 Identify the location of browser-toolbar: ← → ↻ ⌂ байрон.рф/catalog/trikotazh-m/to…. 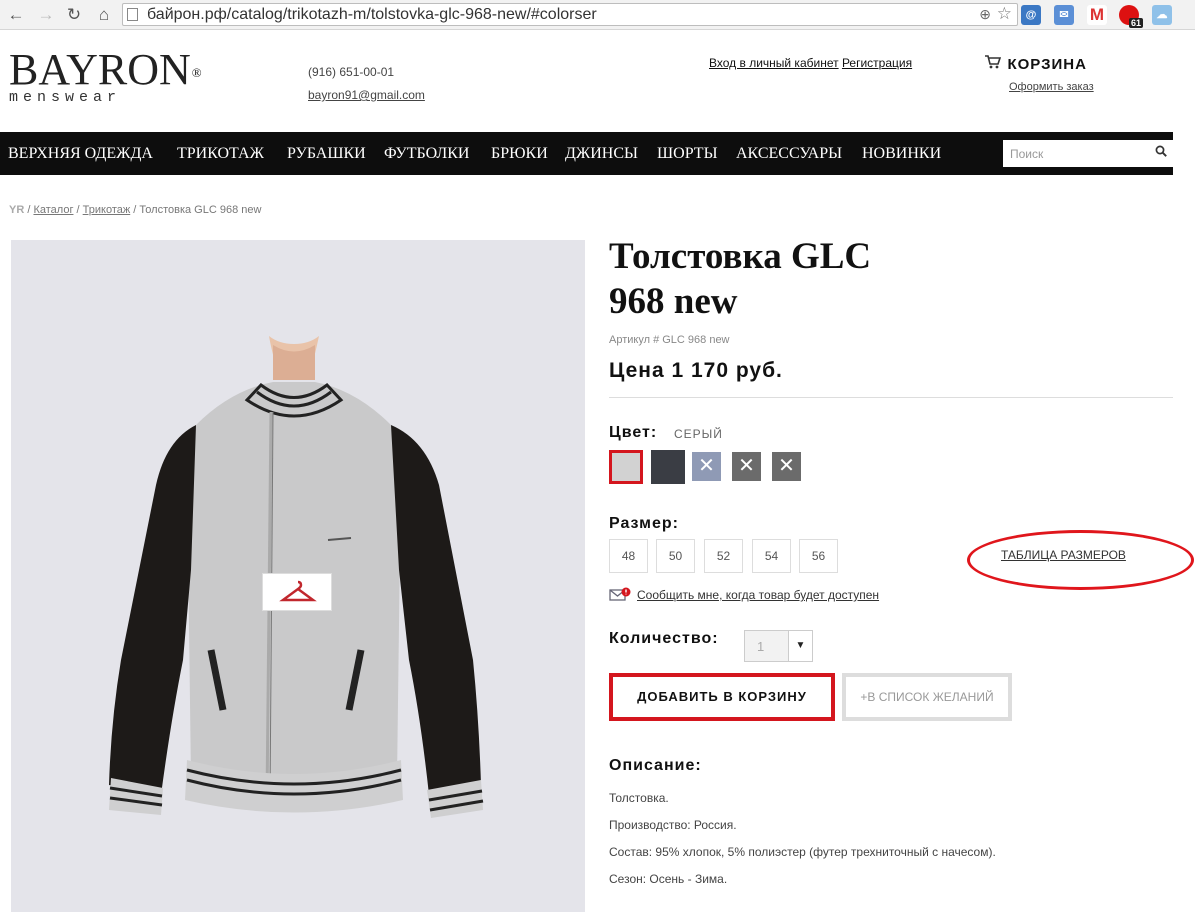
(597, 15).